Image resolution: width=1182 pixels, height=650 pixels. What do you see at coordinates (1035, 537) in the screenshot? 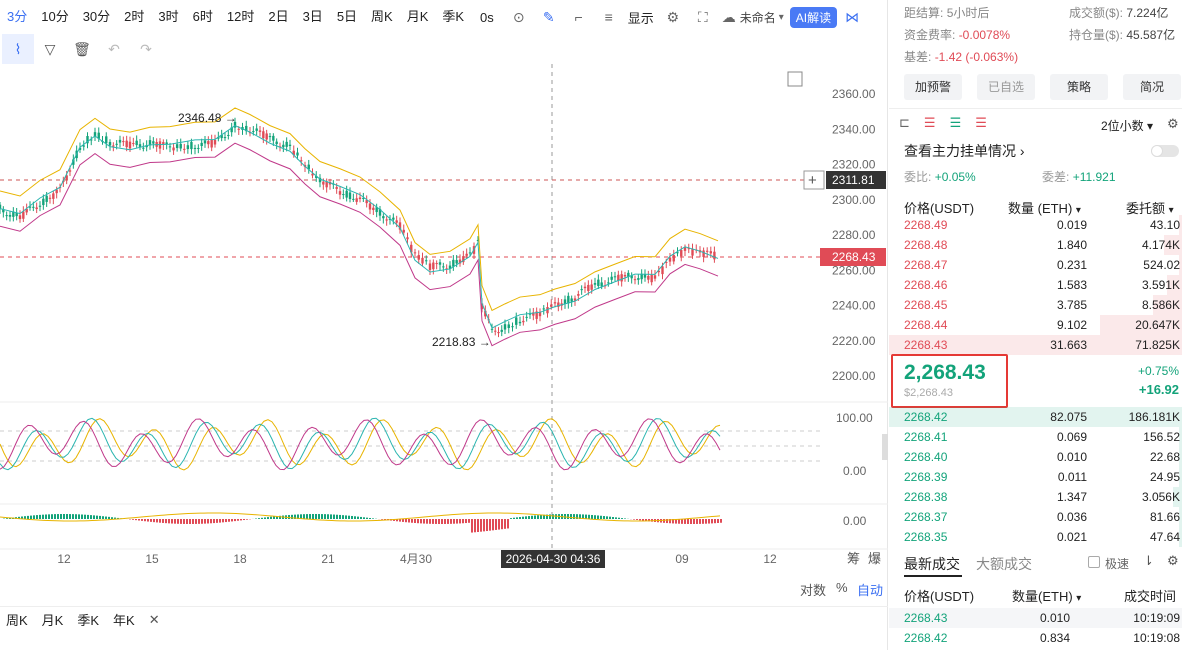
I see `bid-row: 2268.35 0.021 47.64` at bounding box center [1035, 537].